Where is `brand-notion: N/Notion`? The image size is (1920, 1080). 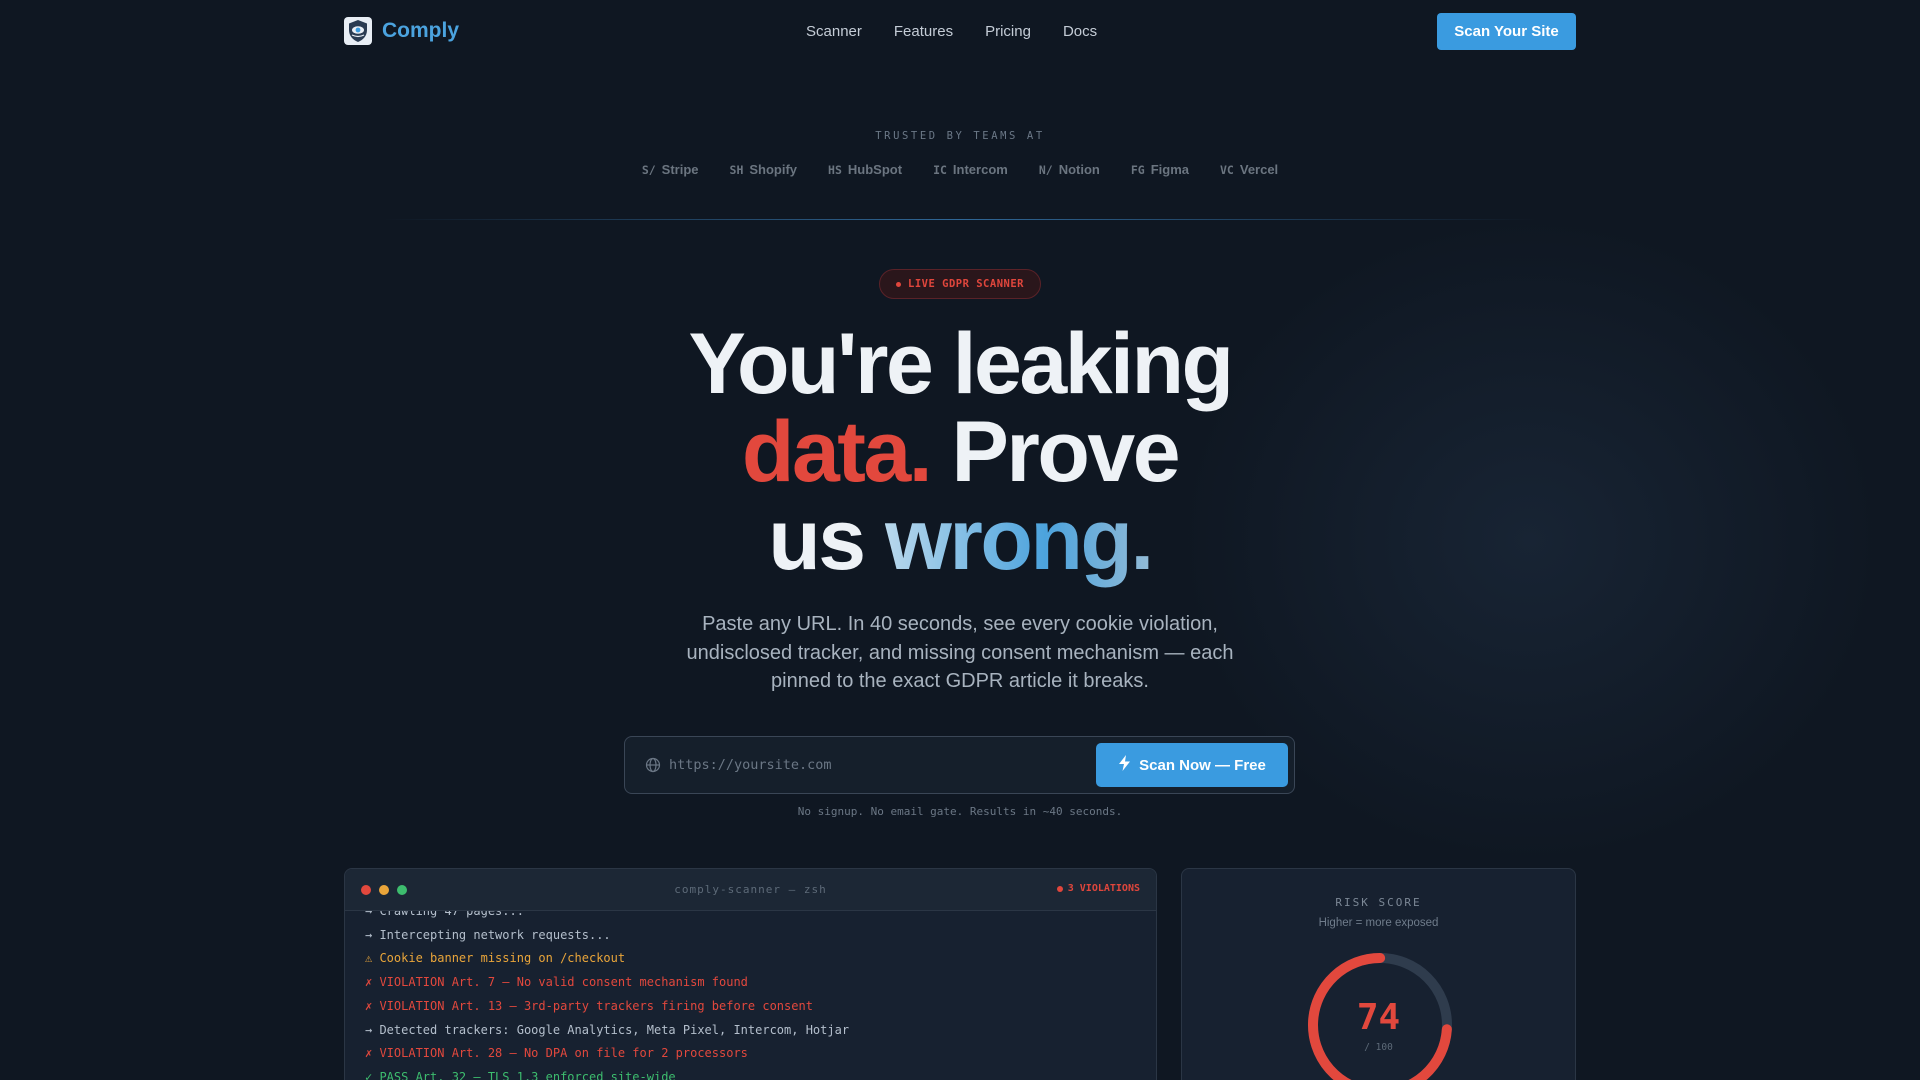 brand-notion: N/Notion is located at coordinates (1069, 169).